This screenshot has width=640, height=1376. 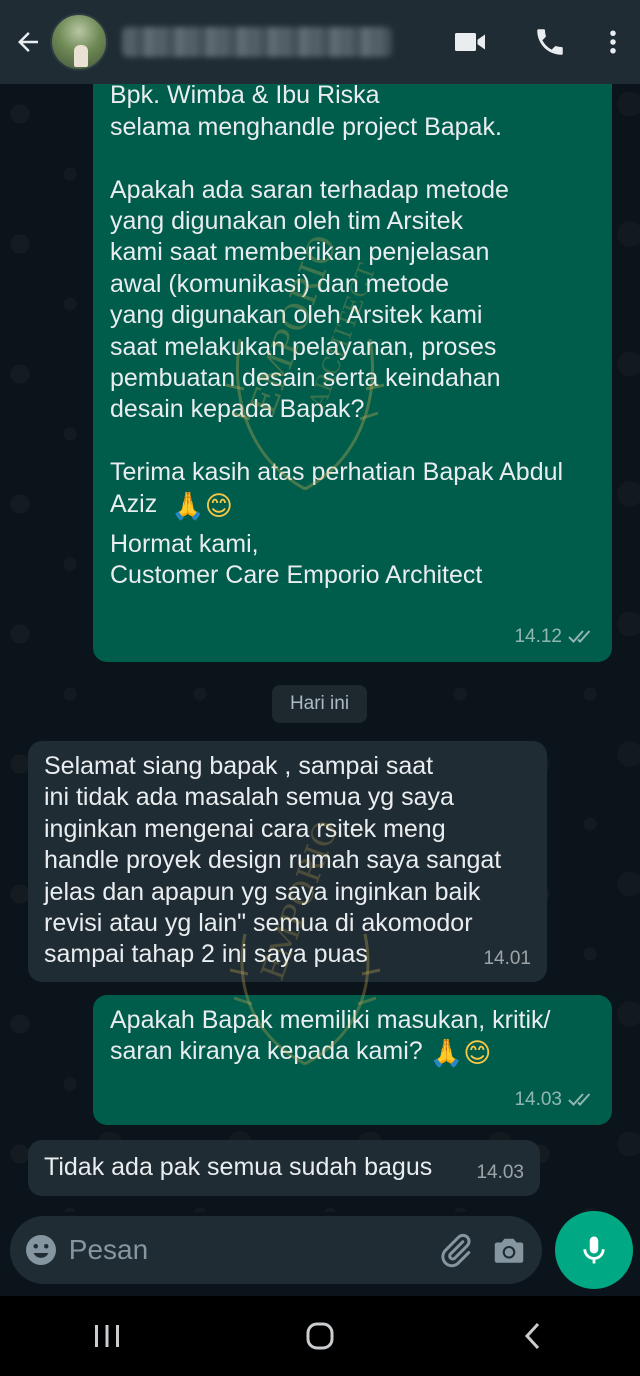 I want to click on attach-icon, so click(x=456, y=1250).